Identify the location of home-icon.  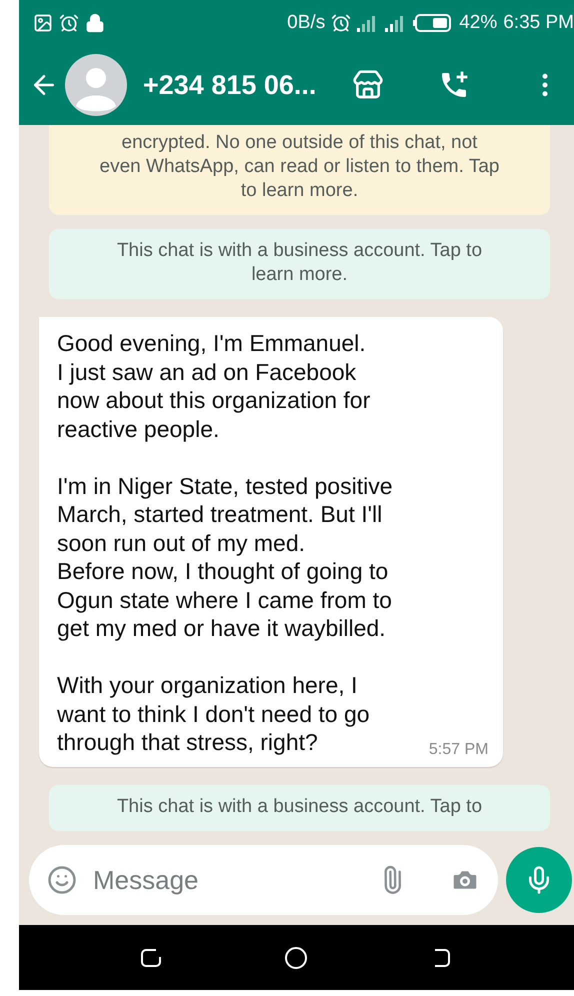
(296, 958).